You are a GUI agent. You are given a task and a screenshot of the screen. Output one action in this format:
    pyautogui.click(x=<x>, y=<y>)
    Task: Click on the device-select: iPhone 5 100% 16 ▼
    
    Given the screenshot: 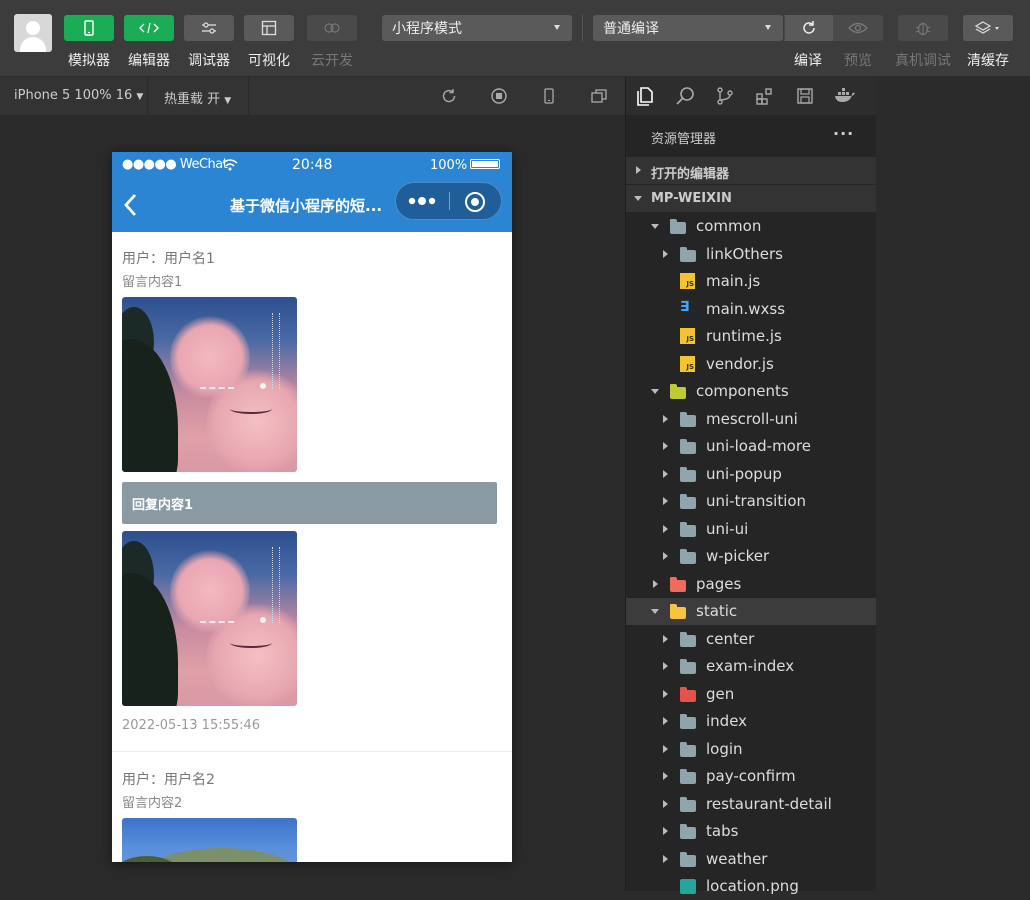 What is the action you would take?
    pyautogui.click(x=78, y=95)
    